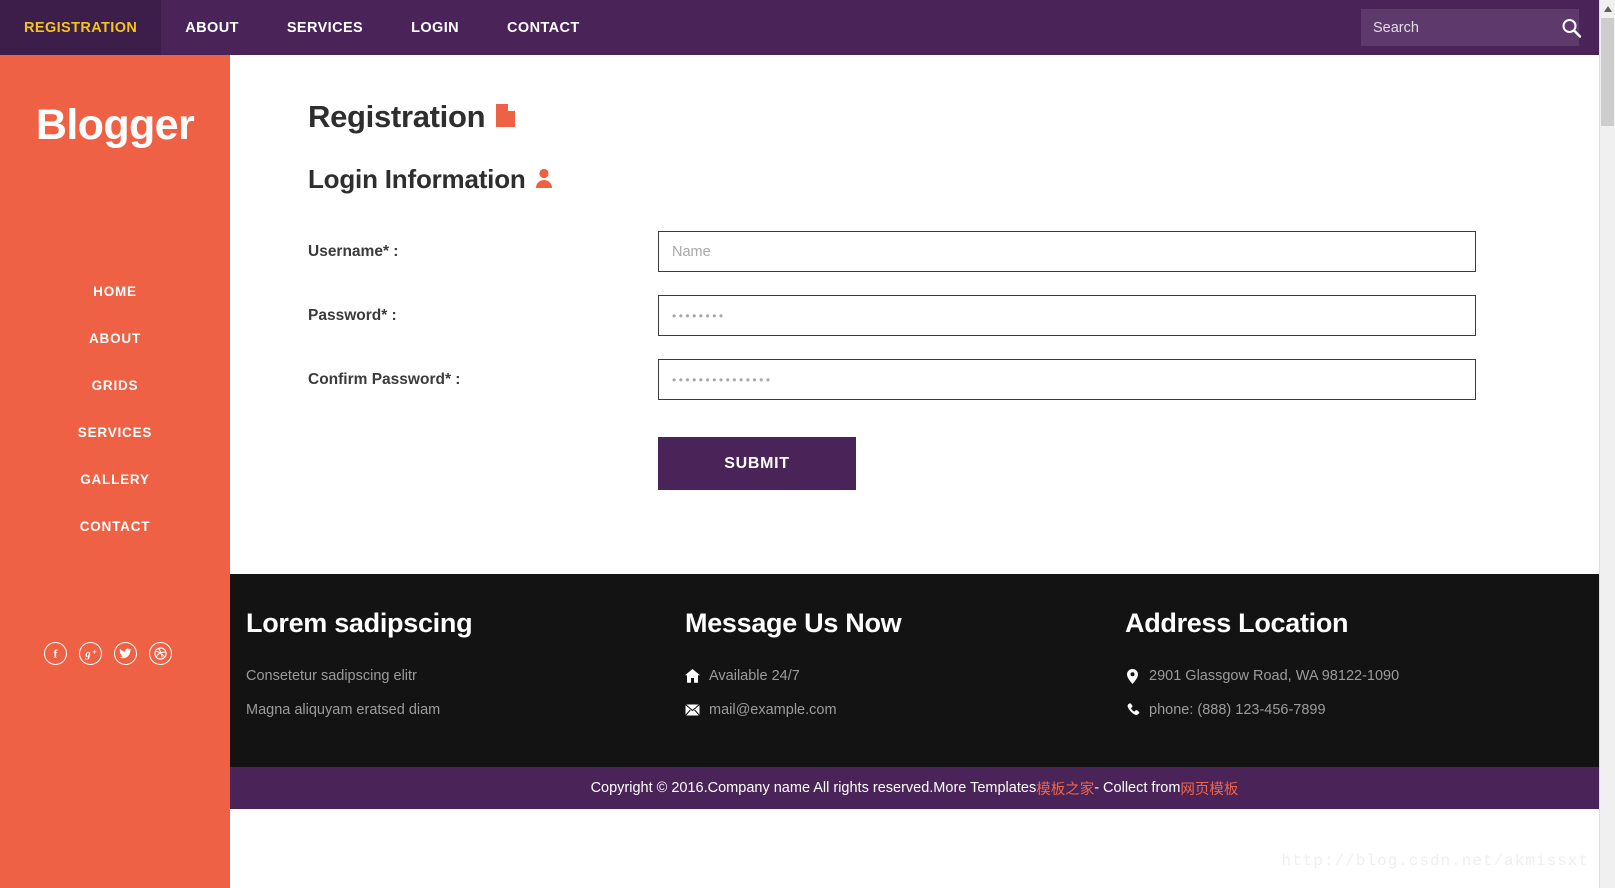 The width and height of the screenshot is (1615, 888). I want to click on top-nav-label: CONTACT, so click(543, 27).